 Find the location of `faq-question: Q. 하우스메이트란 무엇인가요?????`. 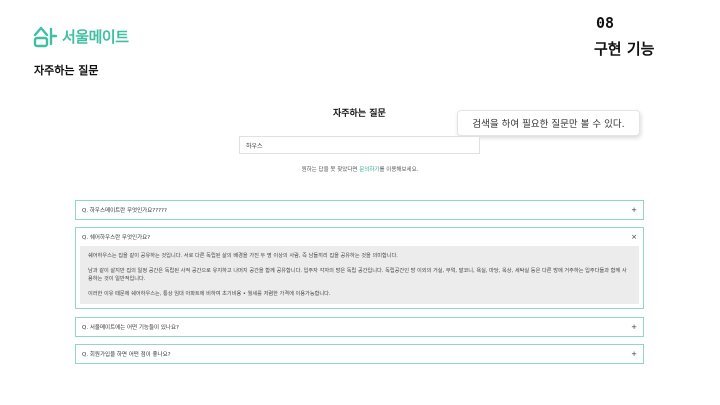

faq-question: Q. 하우스메이트란 무엇인가요????? is located at coordinates (124, 211).